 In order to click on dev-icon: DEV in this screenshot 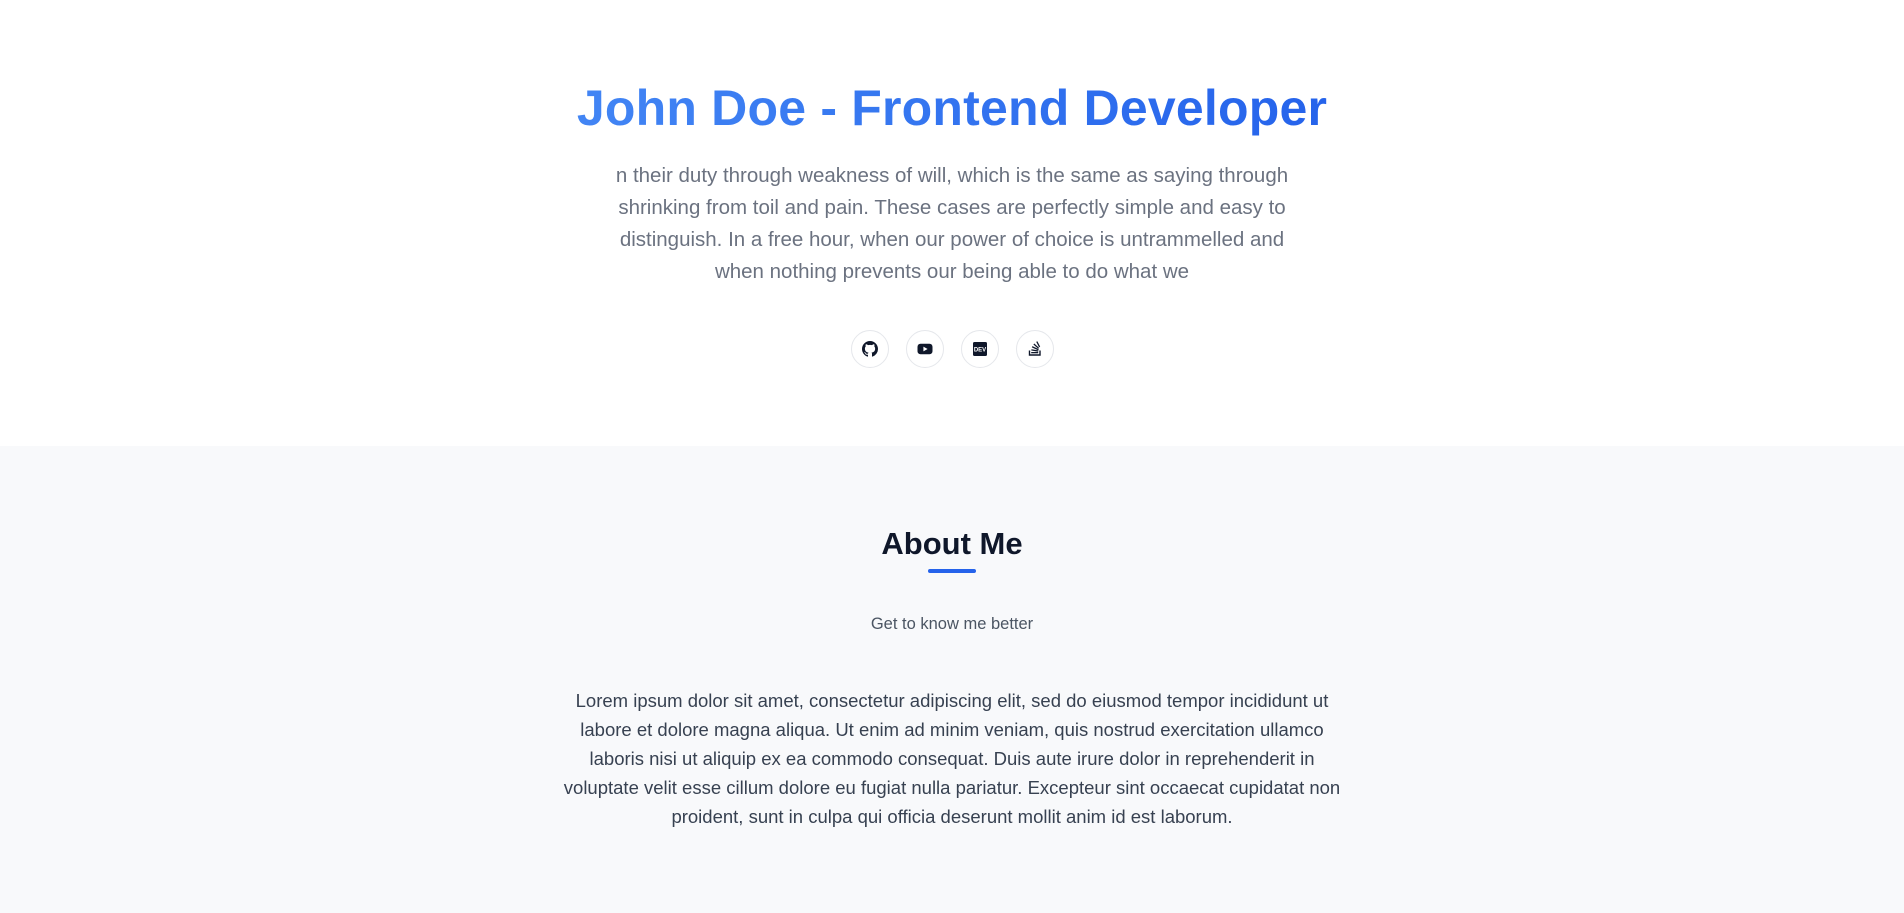, I will do `click(980, 349)`.